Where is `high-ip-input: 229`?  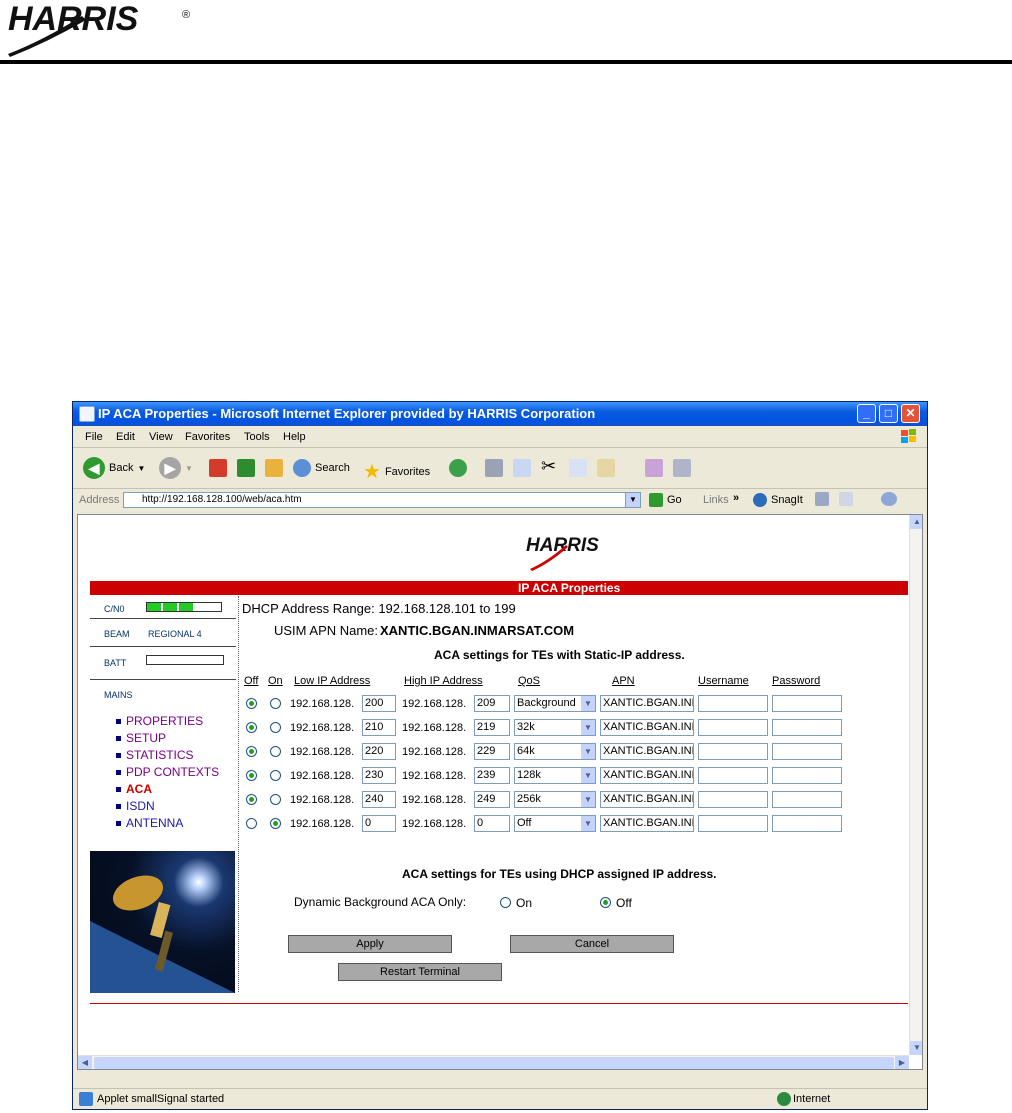
high-ip-input: 229 is located at coordinates (492, 751).